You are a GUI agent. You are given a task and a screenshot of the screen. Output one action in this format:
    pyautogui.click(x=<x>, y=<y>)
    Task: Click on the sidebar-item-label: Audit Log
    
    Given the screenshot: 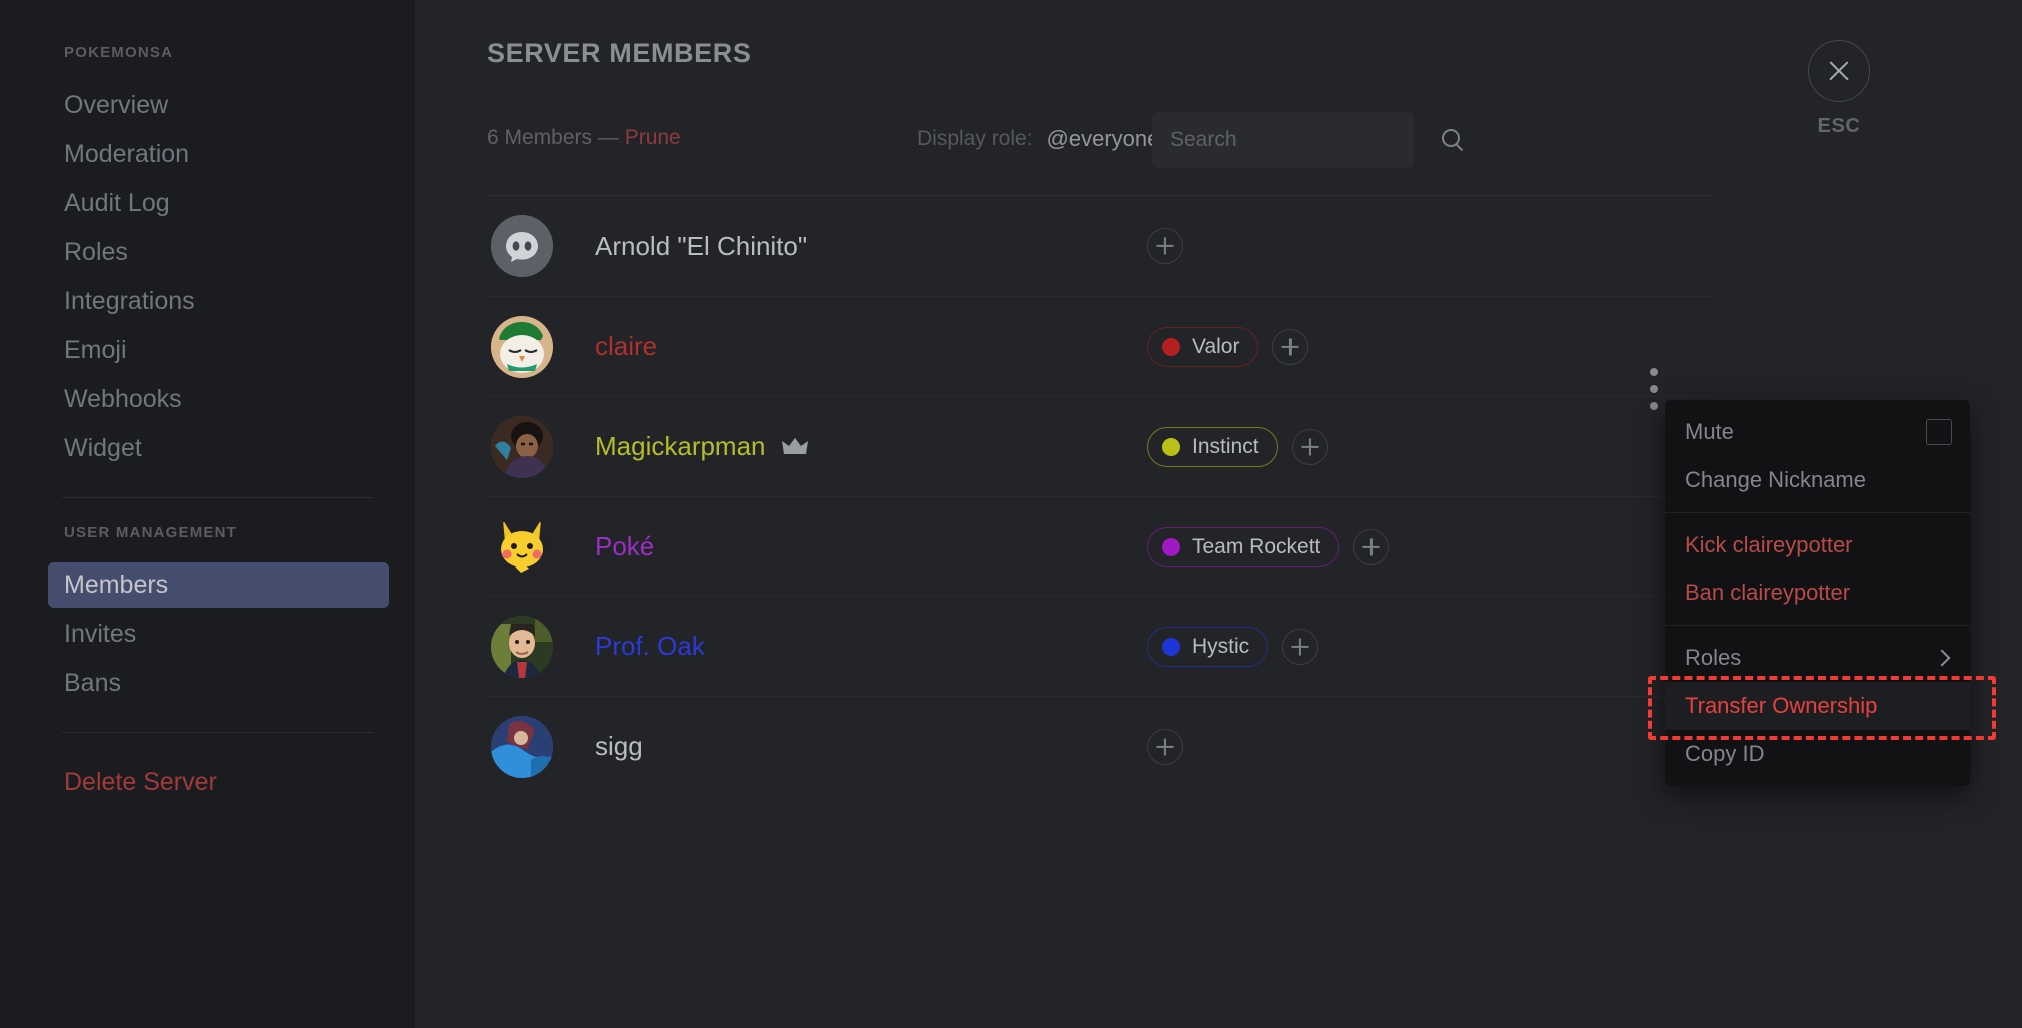 What is the action you would take?
    pyautogui.click(x=117, y=202)
    